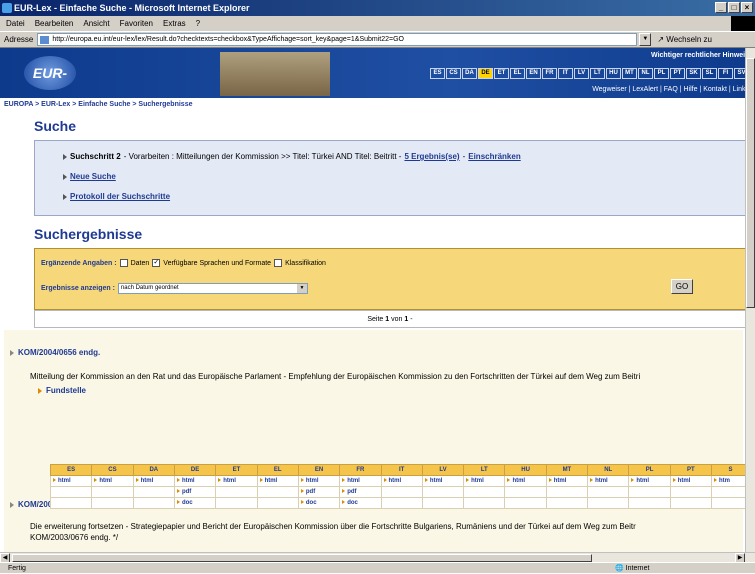 This screenshot has height=574, width=755. I want to click on horizontal-scrollbar: ◀ ▶, so click(377, 557).